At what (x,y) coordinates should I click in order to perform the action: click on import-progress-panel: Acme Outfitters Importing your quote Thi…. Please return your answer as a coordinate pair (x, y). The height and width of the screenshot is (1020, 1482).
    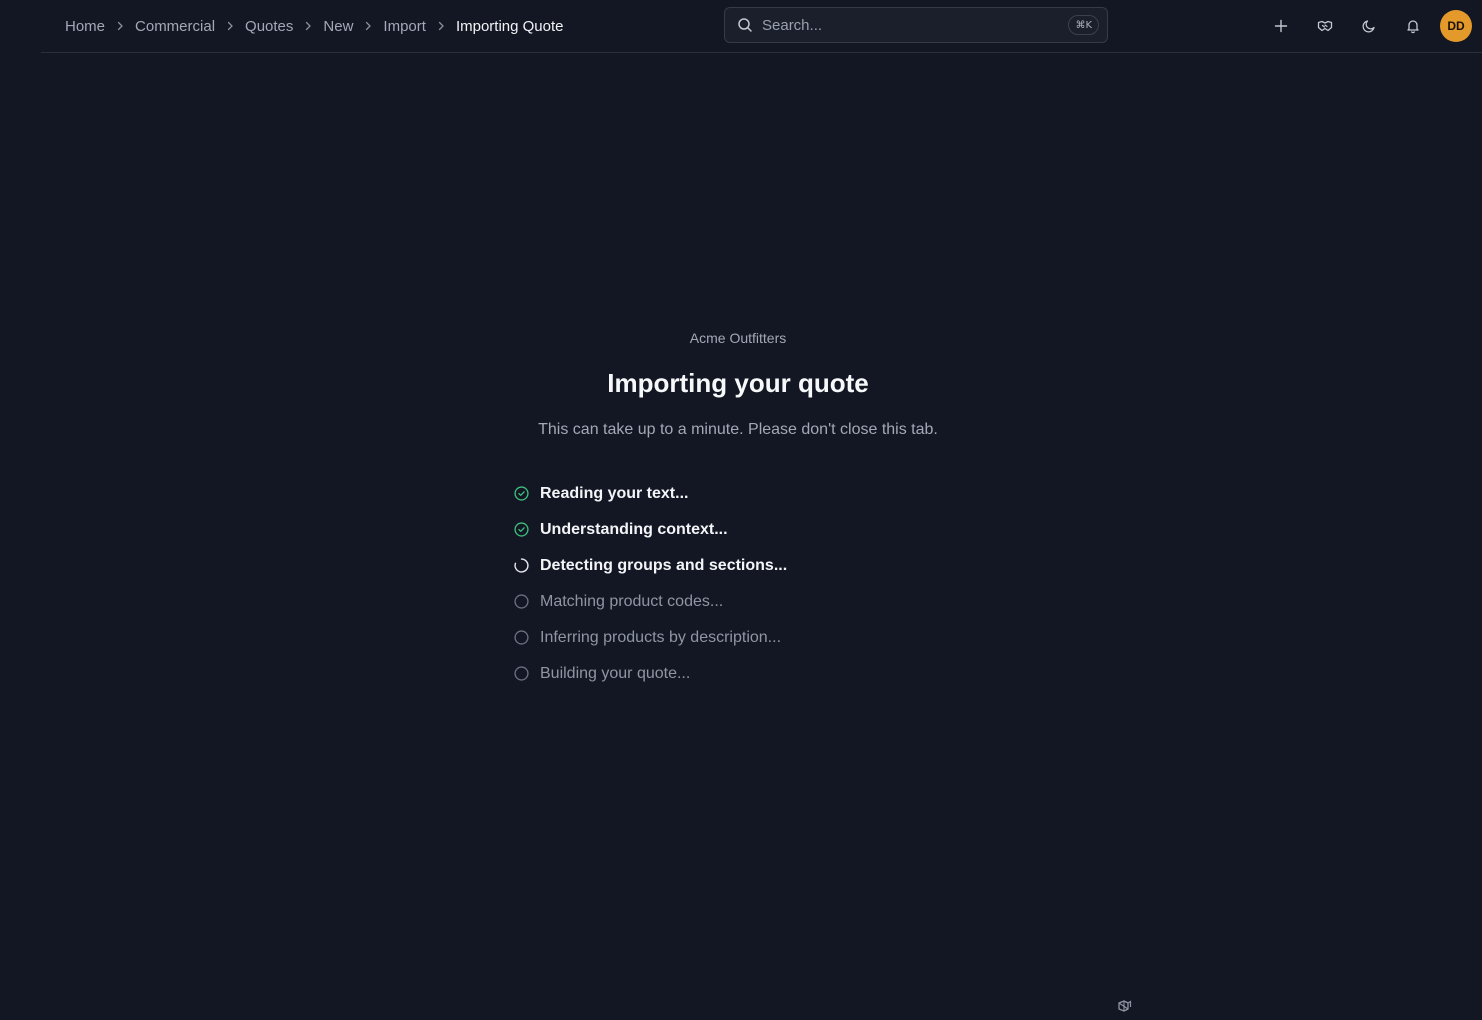
    Looking at the image, I should click on (738, 384).